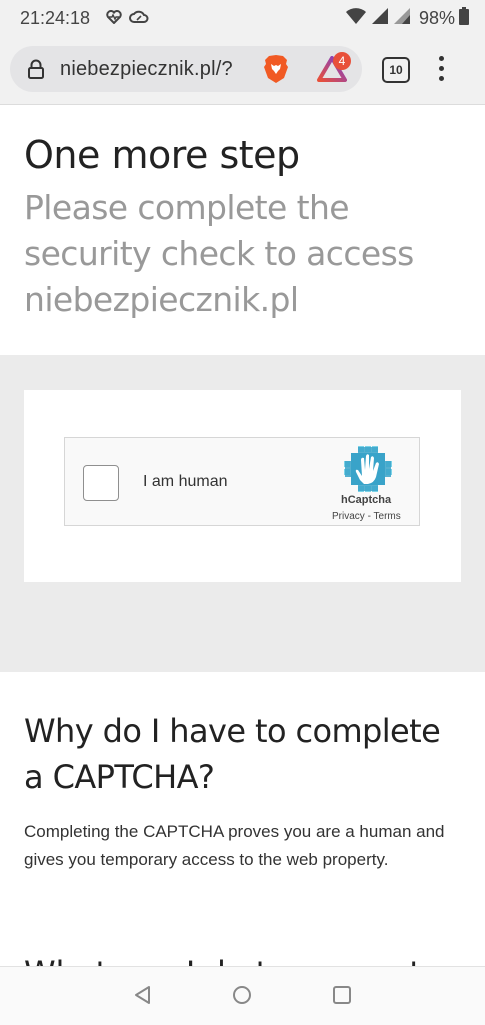 The height and width of the screenshot is (1025, 485). What do you see at coordinates (232, 754) in the screenshot?
I see `why-heading: Why do I have to complete a CAPTCHA?` at bounding box center [232, 754].